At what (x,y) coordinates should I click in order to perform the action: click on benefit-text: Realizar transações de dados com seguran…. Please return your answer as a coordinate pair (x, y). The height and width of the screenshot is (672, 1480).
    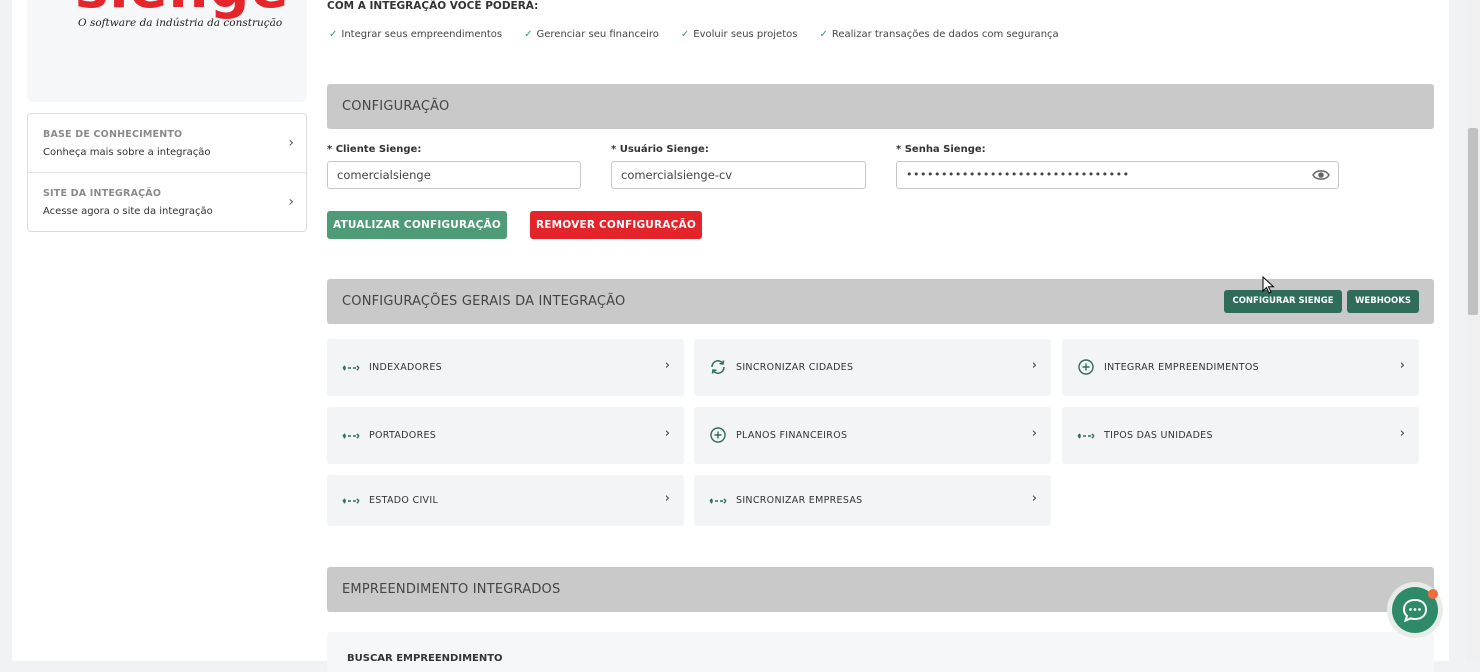
    Looking at the image, I should click on (945, 34).